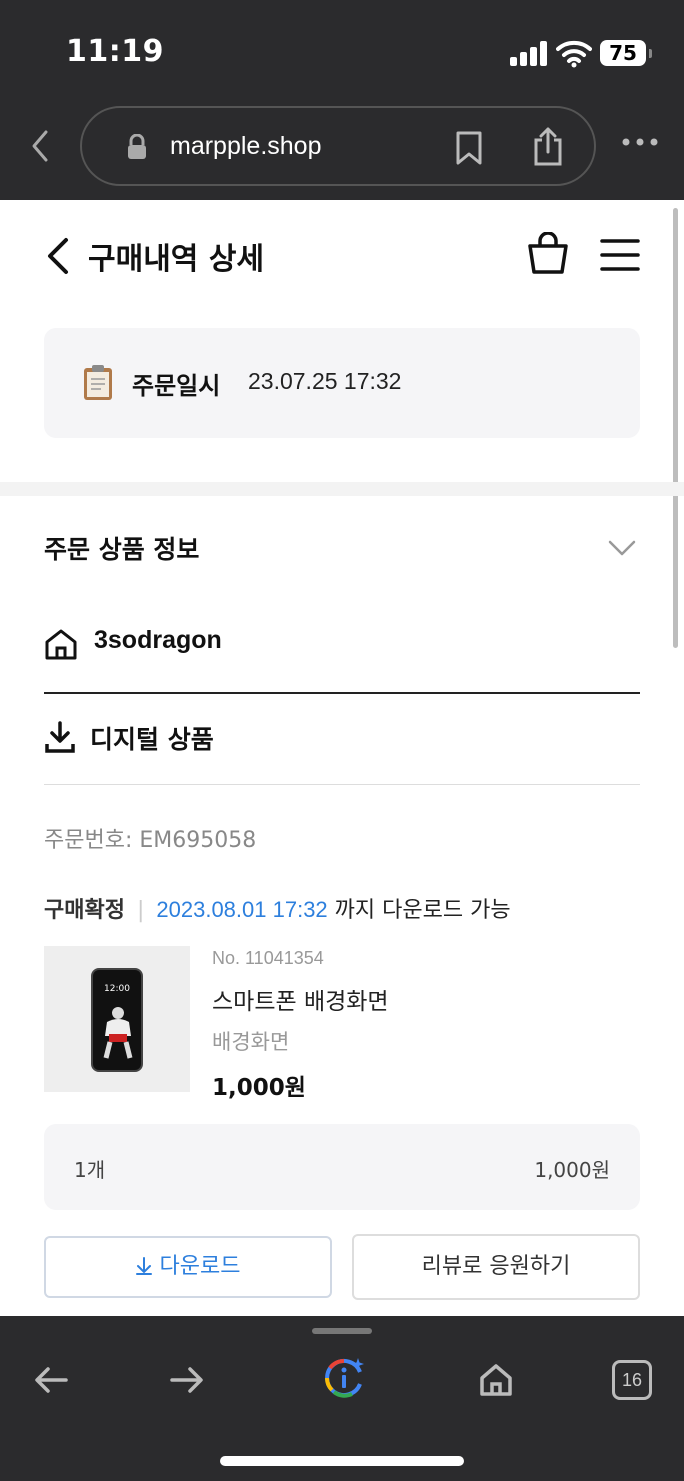 Image resolution: width=684 pixels, height=1481 pixels. I want to click on status-time: 11:19, so click(115, 51).